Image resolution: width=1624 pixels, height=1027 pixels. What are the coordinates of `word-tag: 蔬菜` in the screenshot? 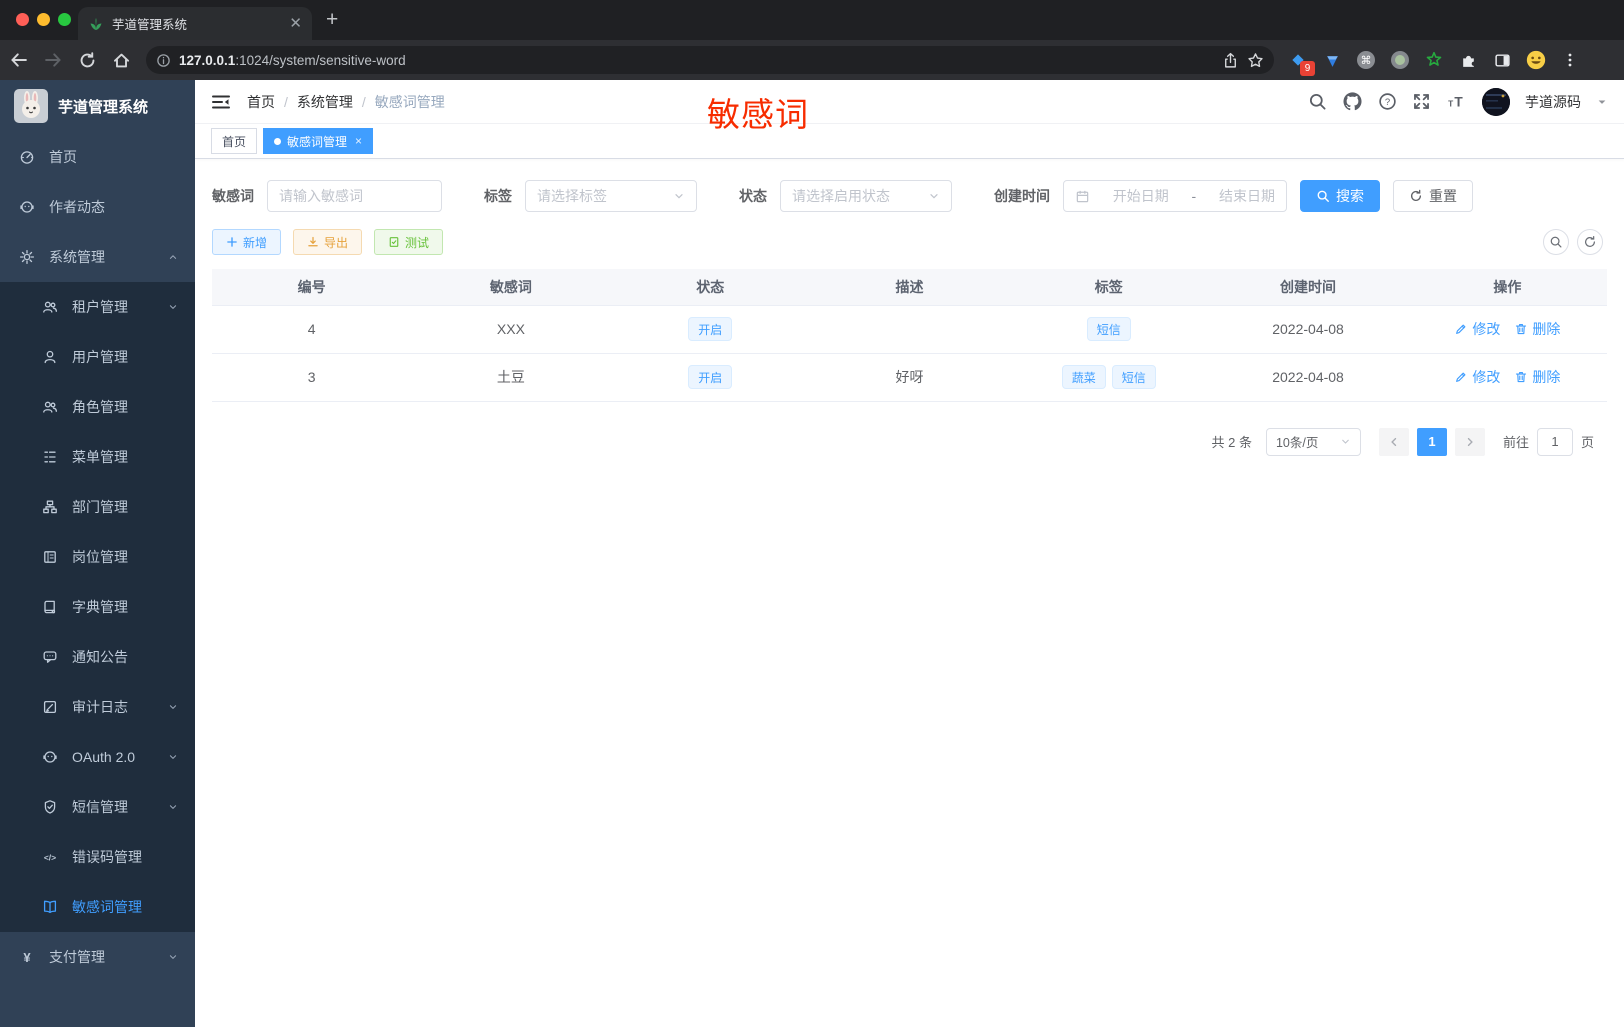 It's located at (1083, 377).